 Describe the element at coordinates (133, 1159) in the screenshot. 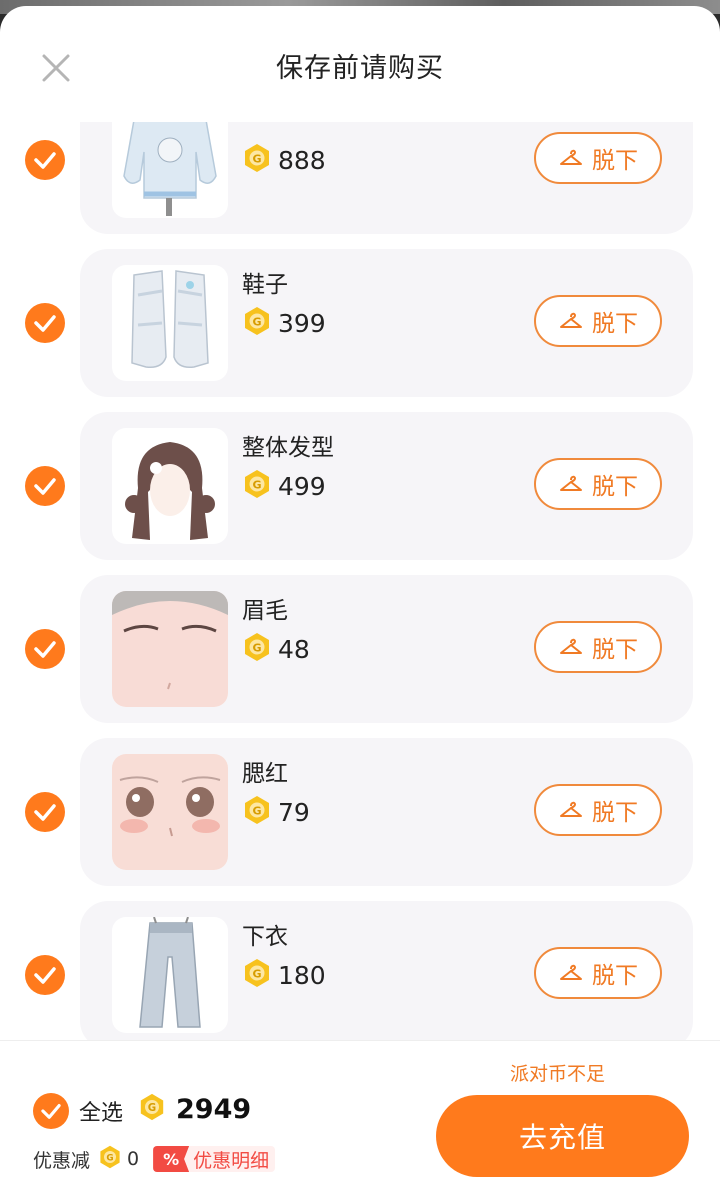

I see `discount-value: 0` at that location.